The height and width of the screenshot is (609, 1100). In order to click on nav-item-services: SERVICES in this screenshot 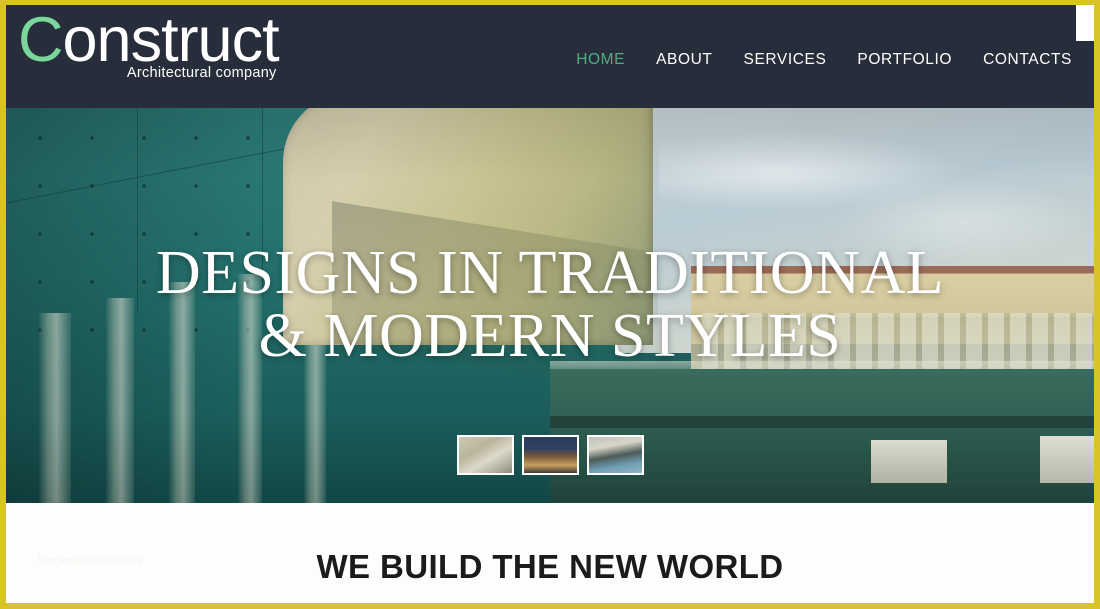, I will do `click(785, 60)`.